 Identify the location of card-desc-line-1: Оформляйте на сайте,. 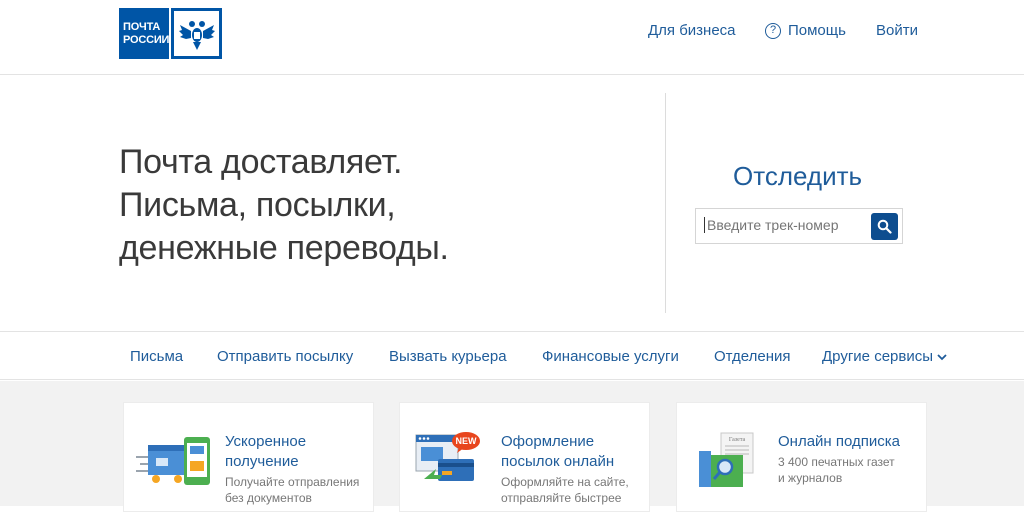
(565, 482).